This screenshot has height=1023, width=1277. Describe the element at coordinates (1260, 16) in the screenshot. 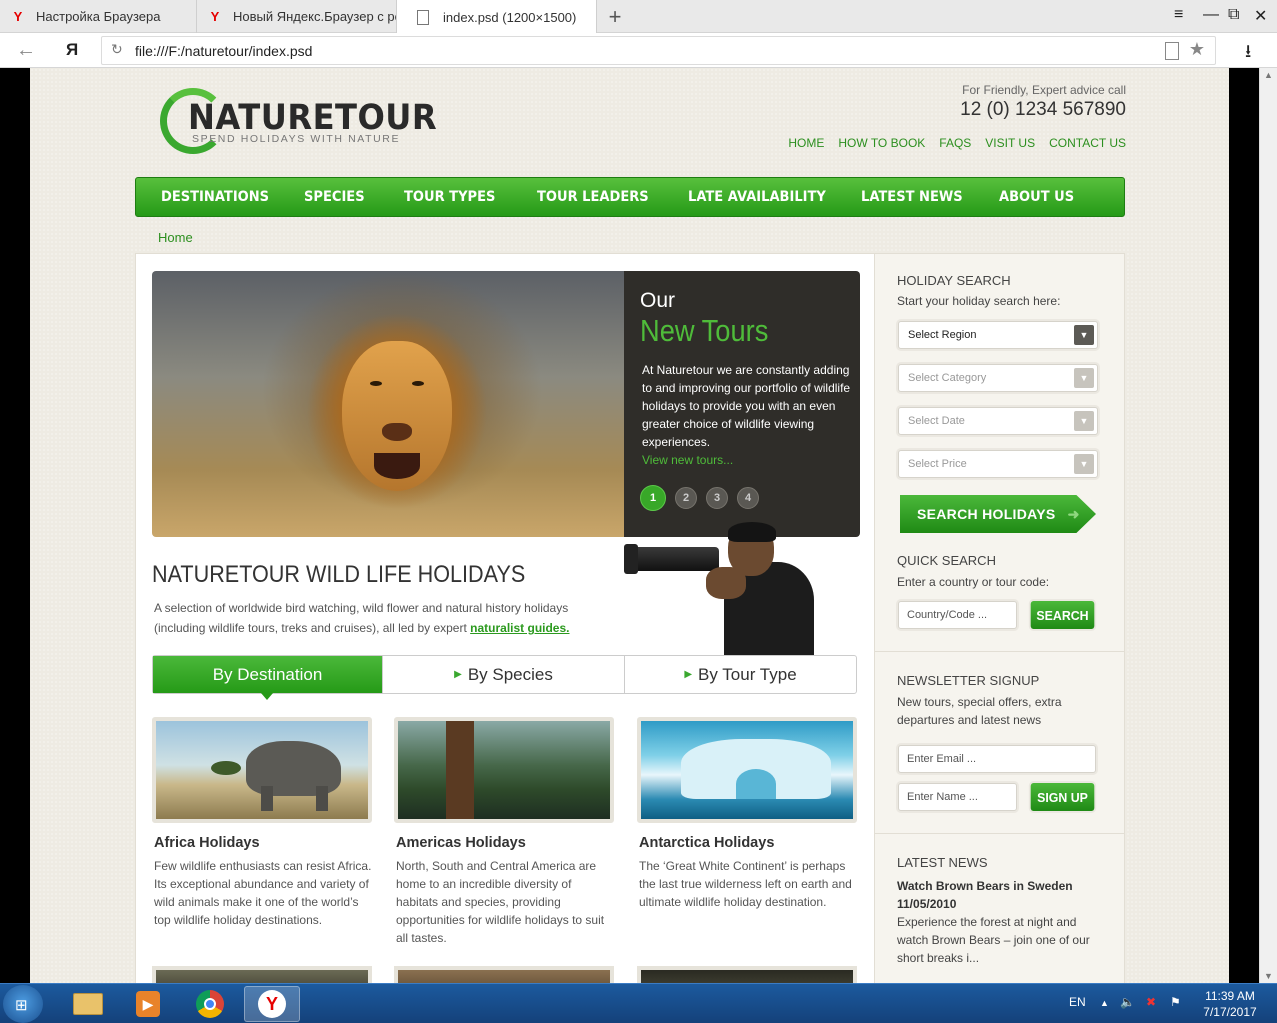

I see `close-icon: ✕` at that location.